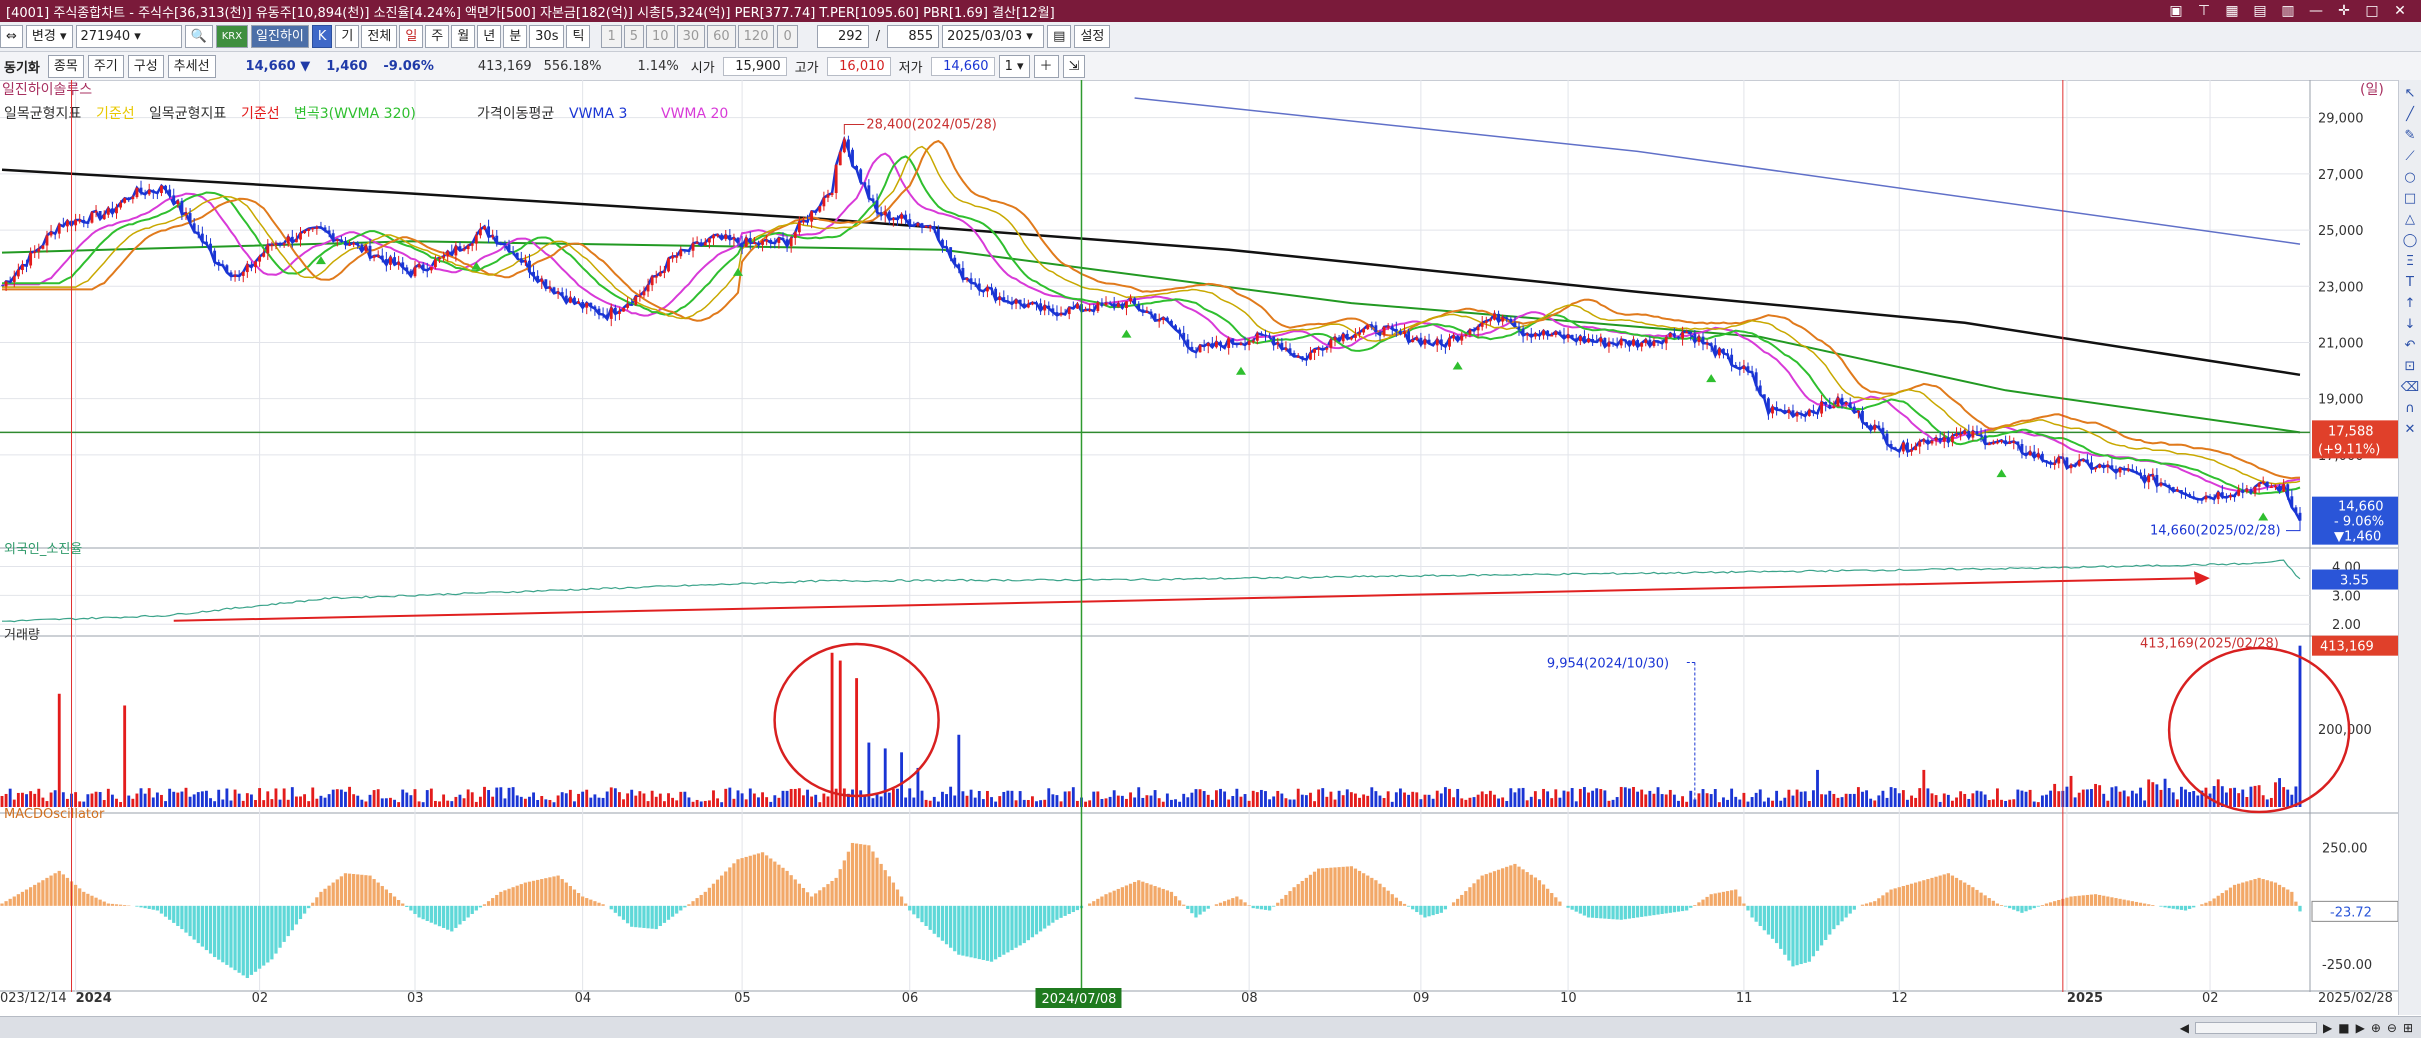  What do you see at coordinates (322, 36) in the screenshot?
I see `k-button: K` at bounding box center [322, 36].